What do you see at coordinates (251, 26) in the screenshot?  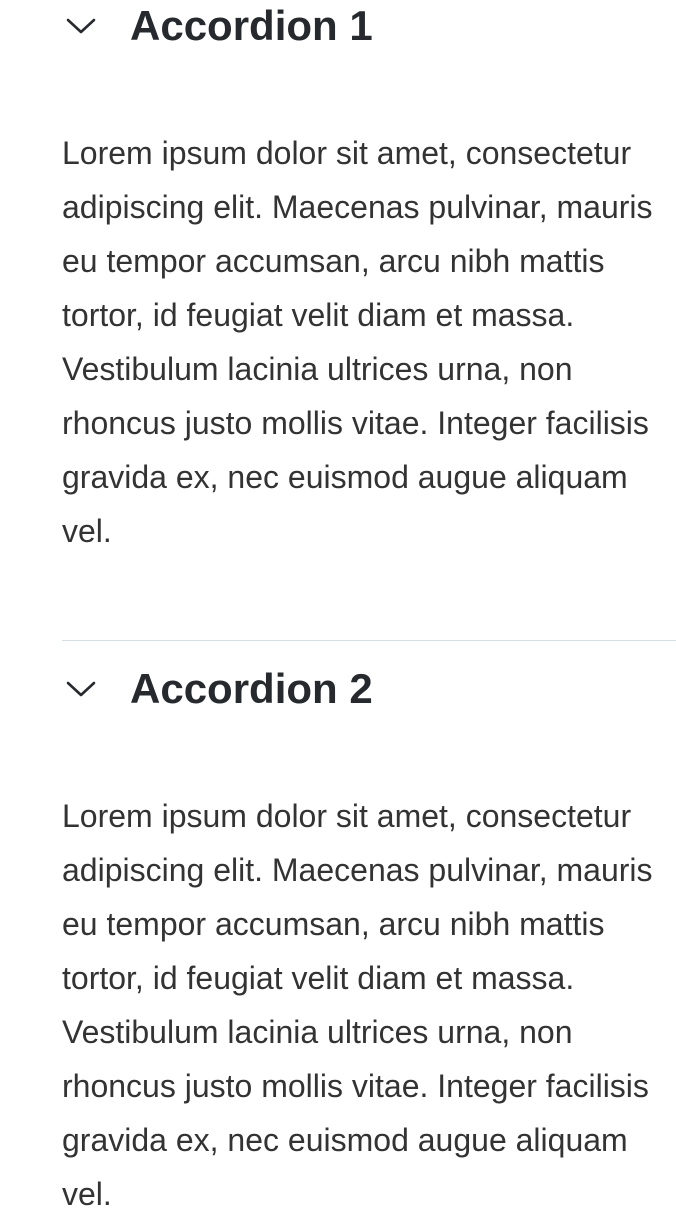 I see `accordion-1-title: Accordion 1` at bounding box center [251, 26].